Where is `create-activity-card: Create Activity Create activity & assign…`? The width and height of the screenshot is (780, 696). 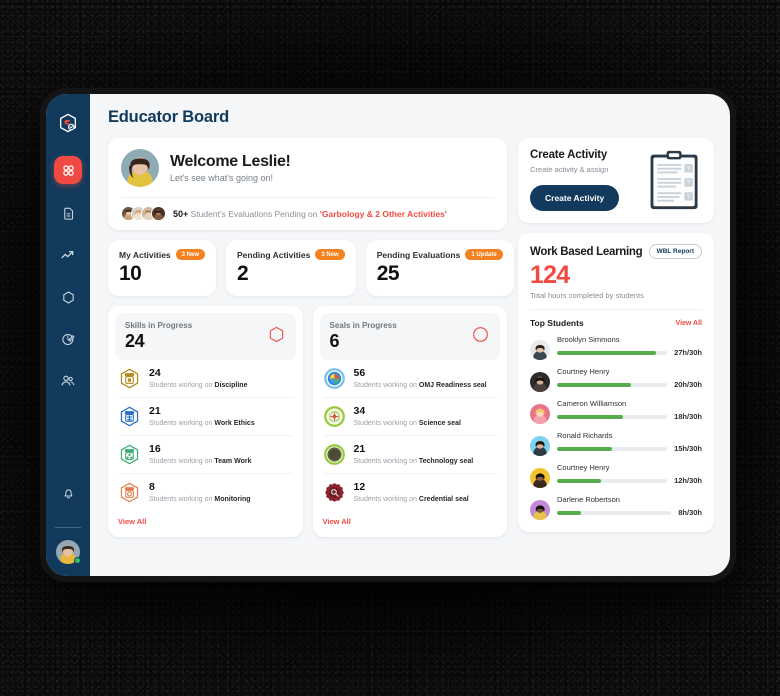 create-activity-card: Create Activity Create activity & assign… is located at coordinates (616, 180).